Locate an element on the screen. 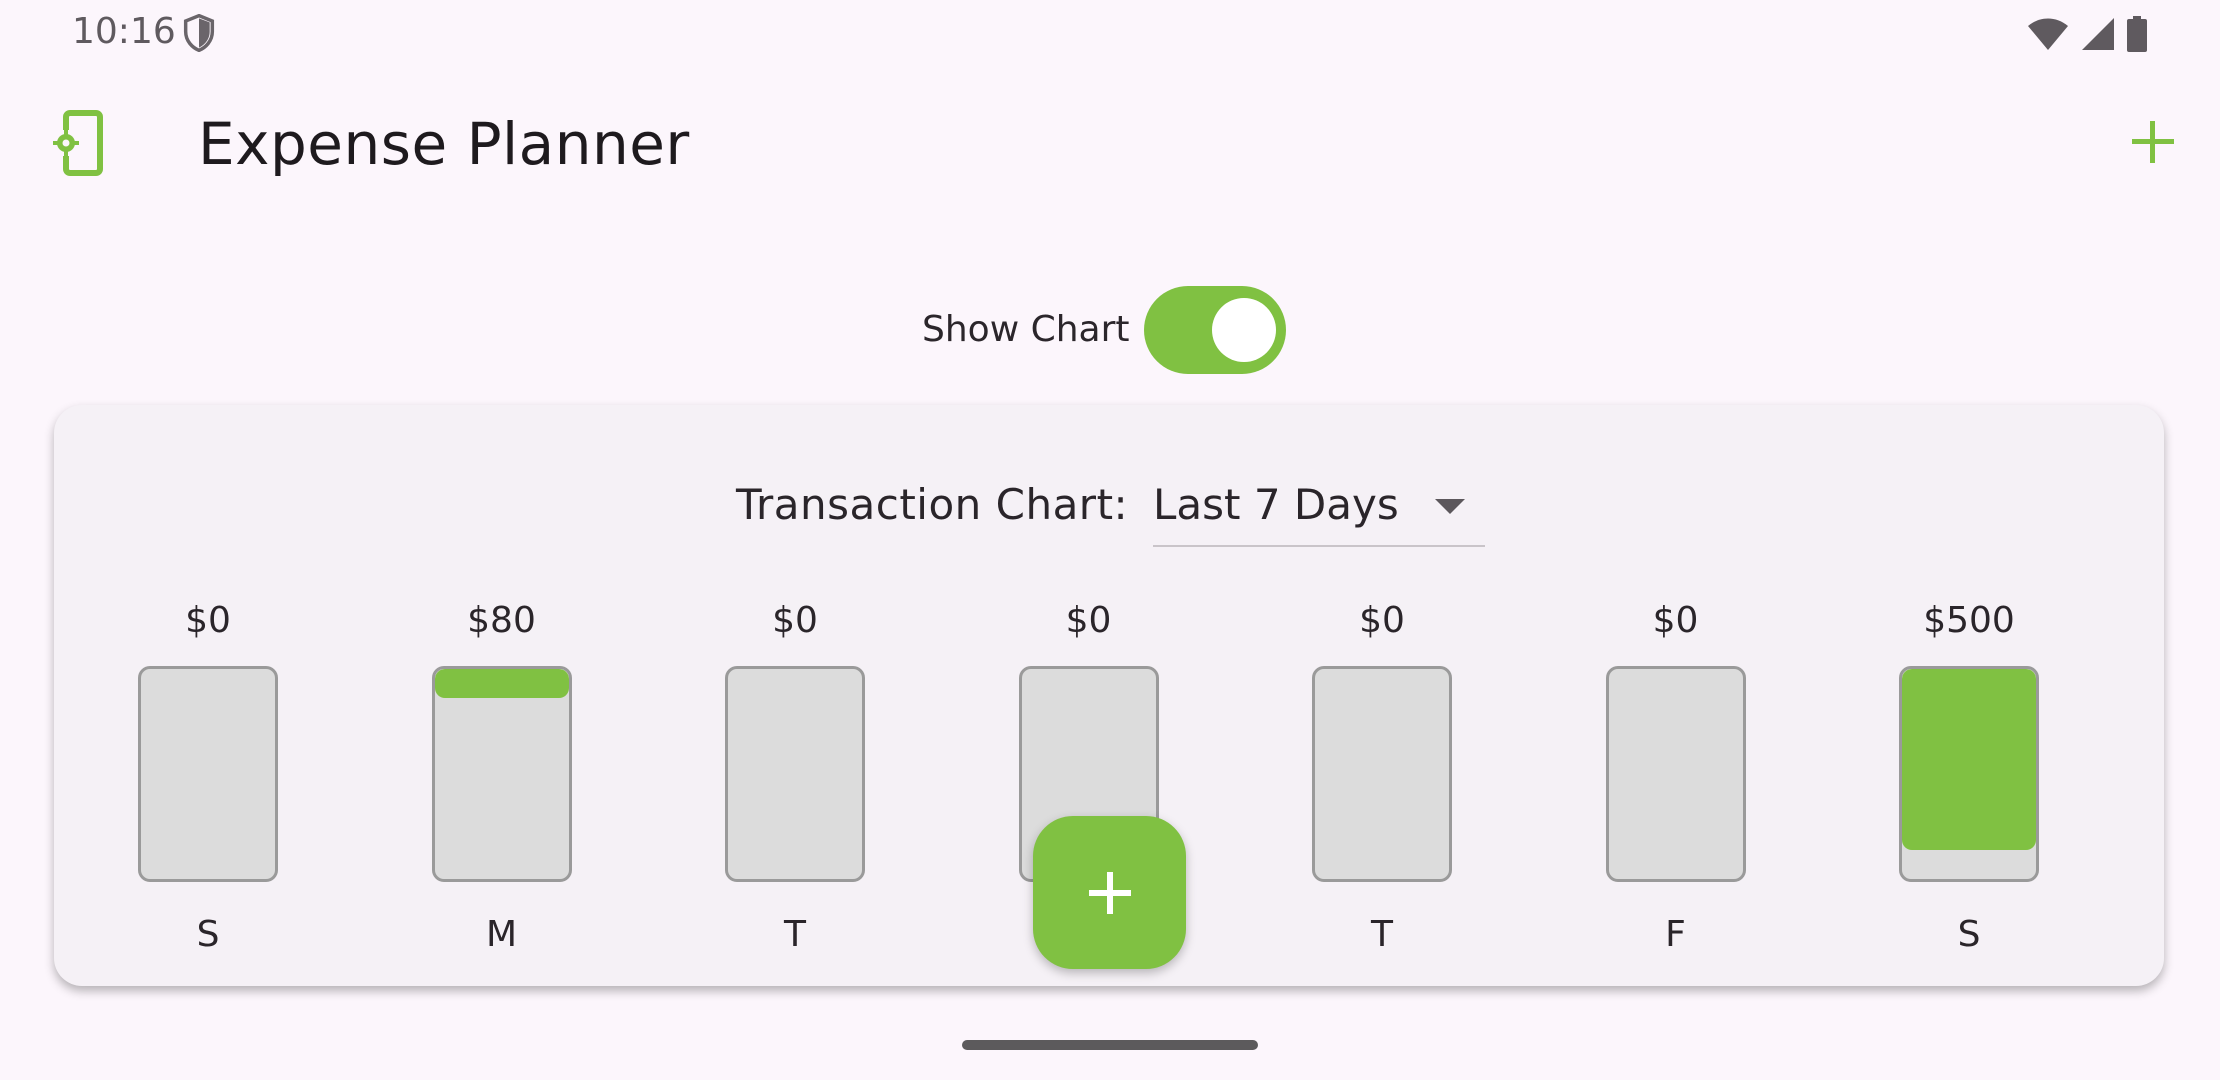  add-transaction-button is located at coordinates (1109, 892).